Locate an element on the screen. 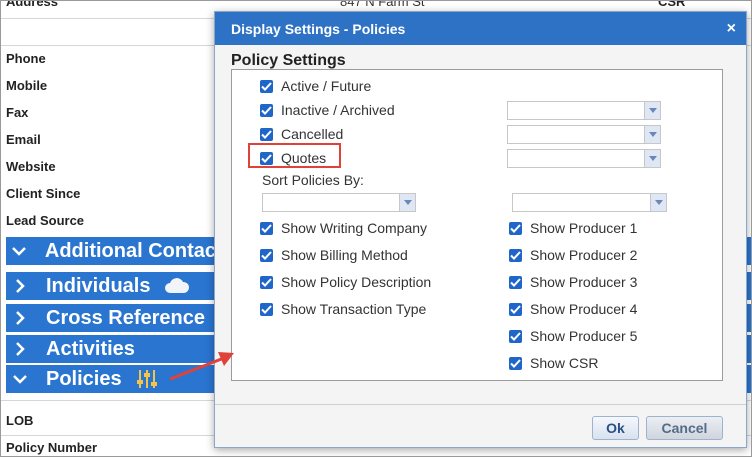 The height and width of the screenshot is (457, 752). website-label: Website is located at coordinates (31, 166).